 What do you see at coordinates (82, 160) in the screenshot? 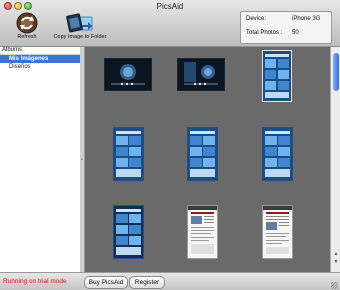
I see `splitter-grip-icon: •` at bounding box center [82, 160].